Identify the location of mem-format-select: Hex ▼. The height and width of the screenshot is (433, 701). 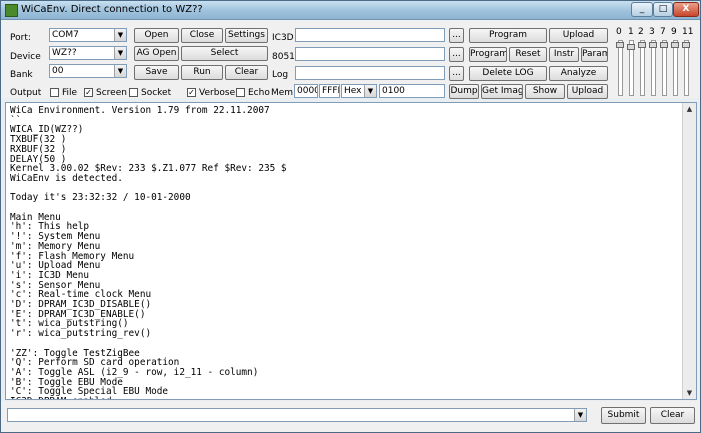
(359, 91).